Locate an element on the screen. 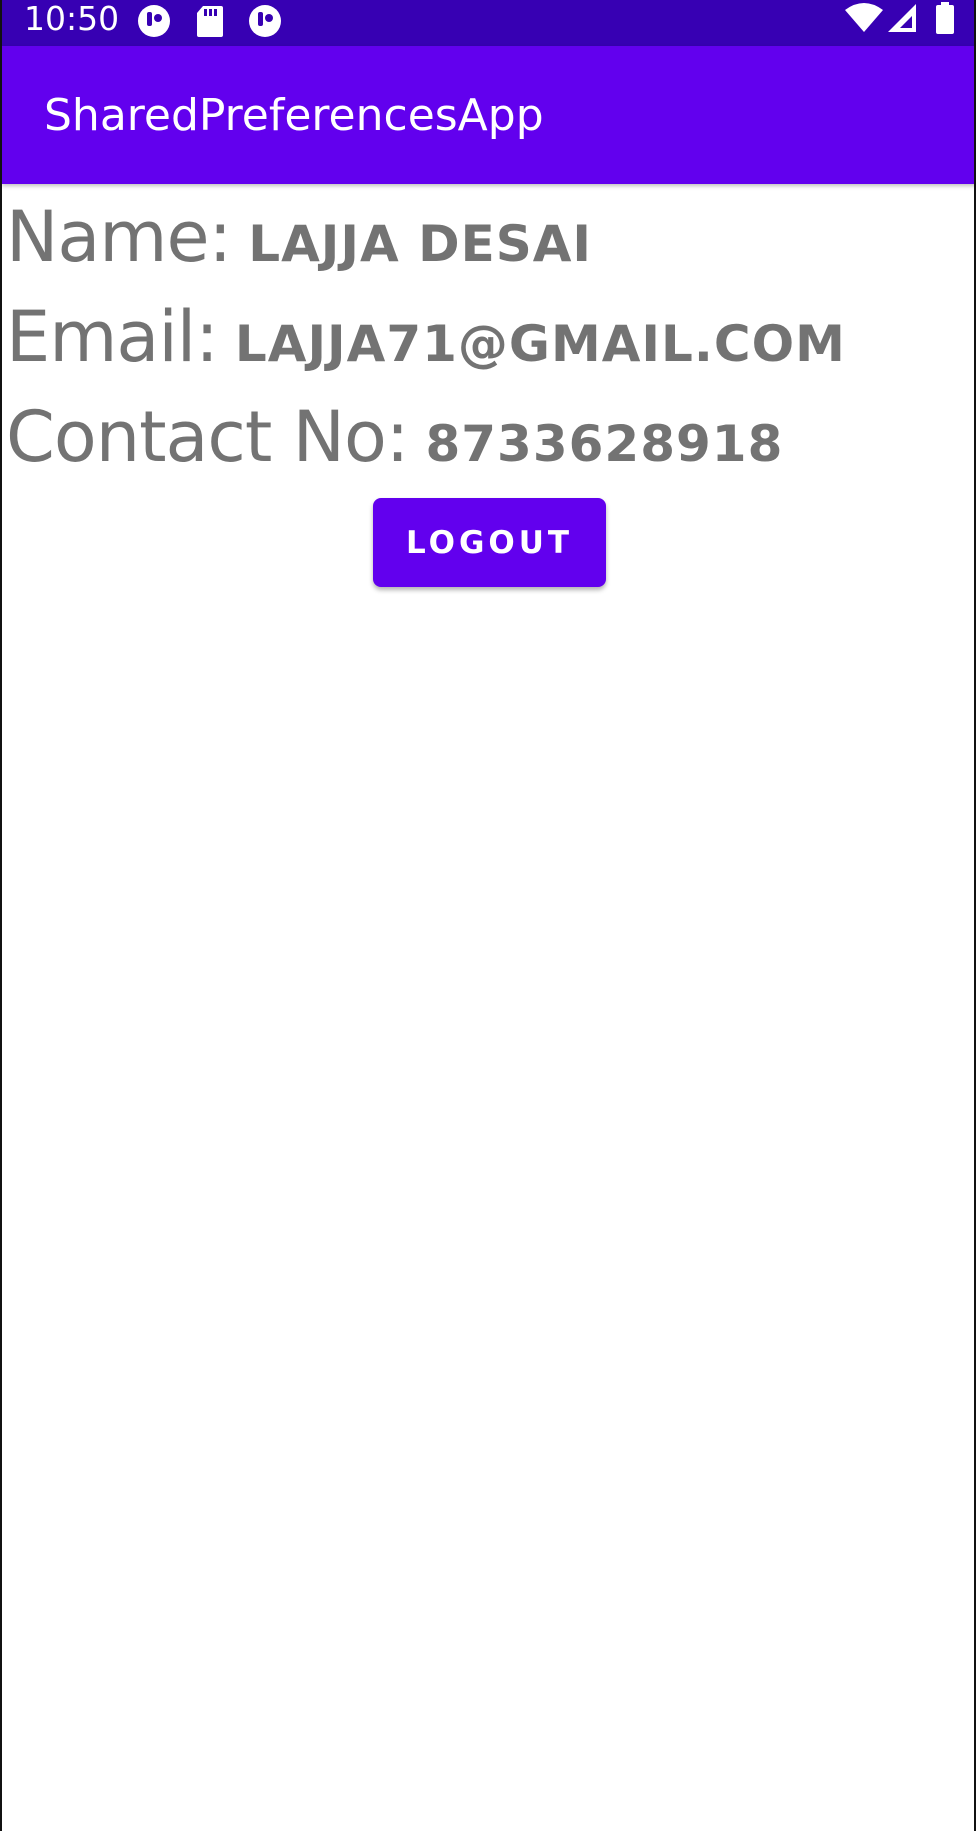  sd-card-icon is located at coordinates (210, 23).